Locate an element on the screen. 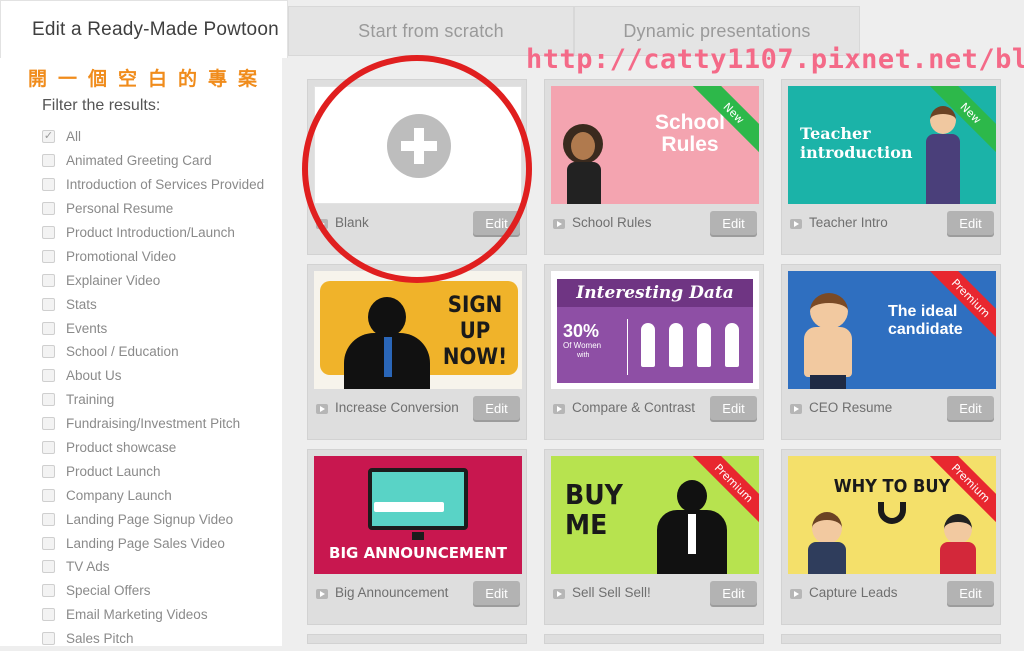 This screenshot has height=651, width=1024. blog-url-watermark: http://catty1107.pixnet.net/blog is located at coordinates (775, 59).